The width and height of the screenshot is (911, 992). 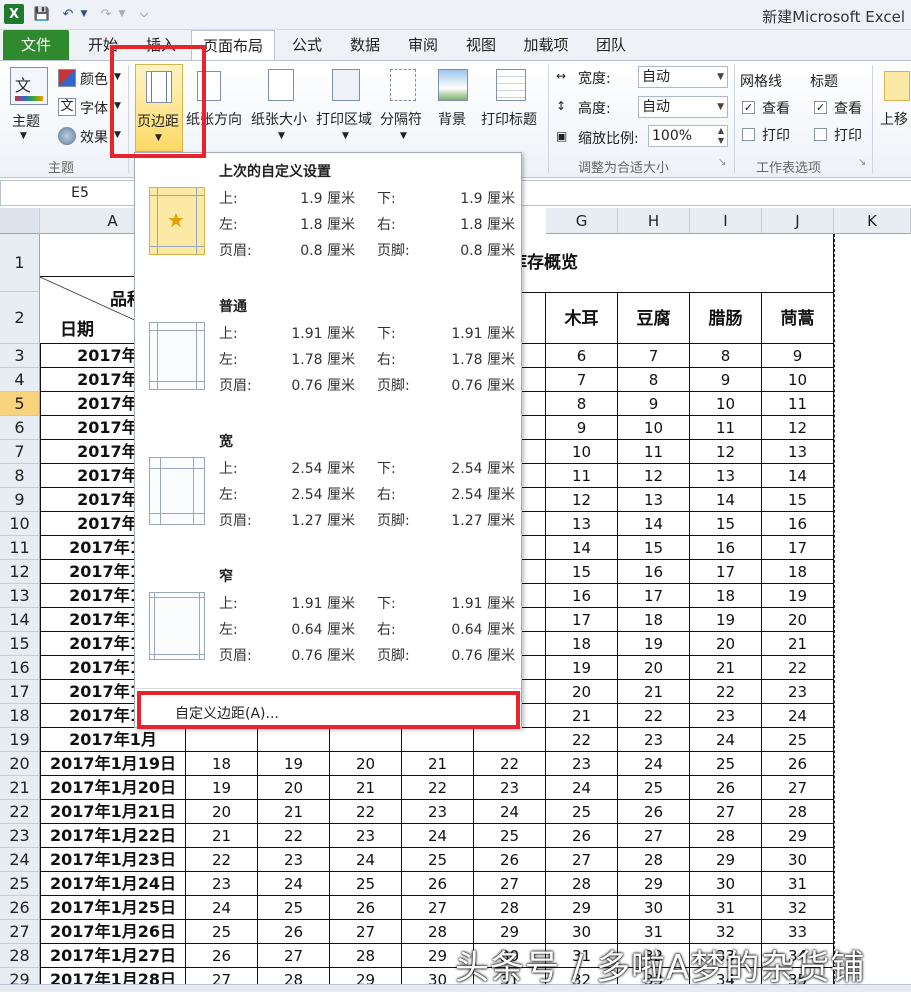 I want to click on gridlines-print-checkbox, so click(x=748, y=134).